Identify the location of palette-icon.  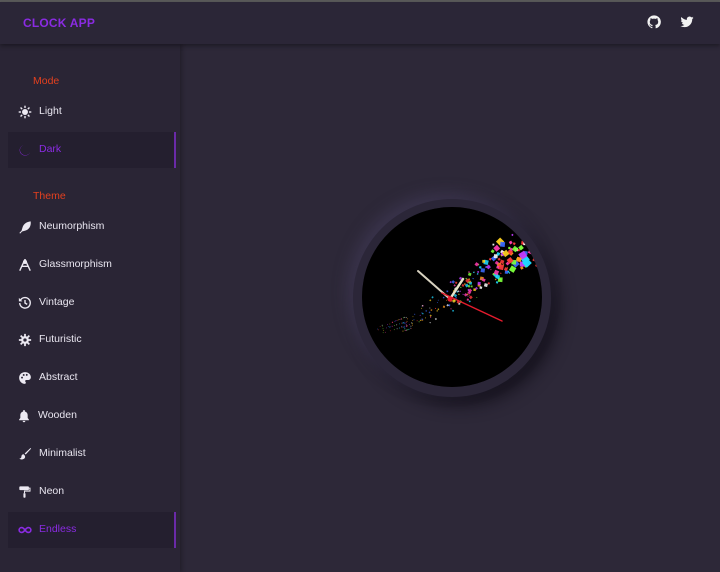
(25, 378).